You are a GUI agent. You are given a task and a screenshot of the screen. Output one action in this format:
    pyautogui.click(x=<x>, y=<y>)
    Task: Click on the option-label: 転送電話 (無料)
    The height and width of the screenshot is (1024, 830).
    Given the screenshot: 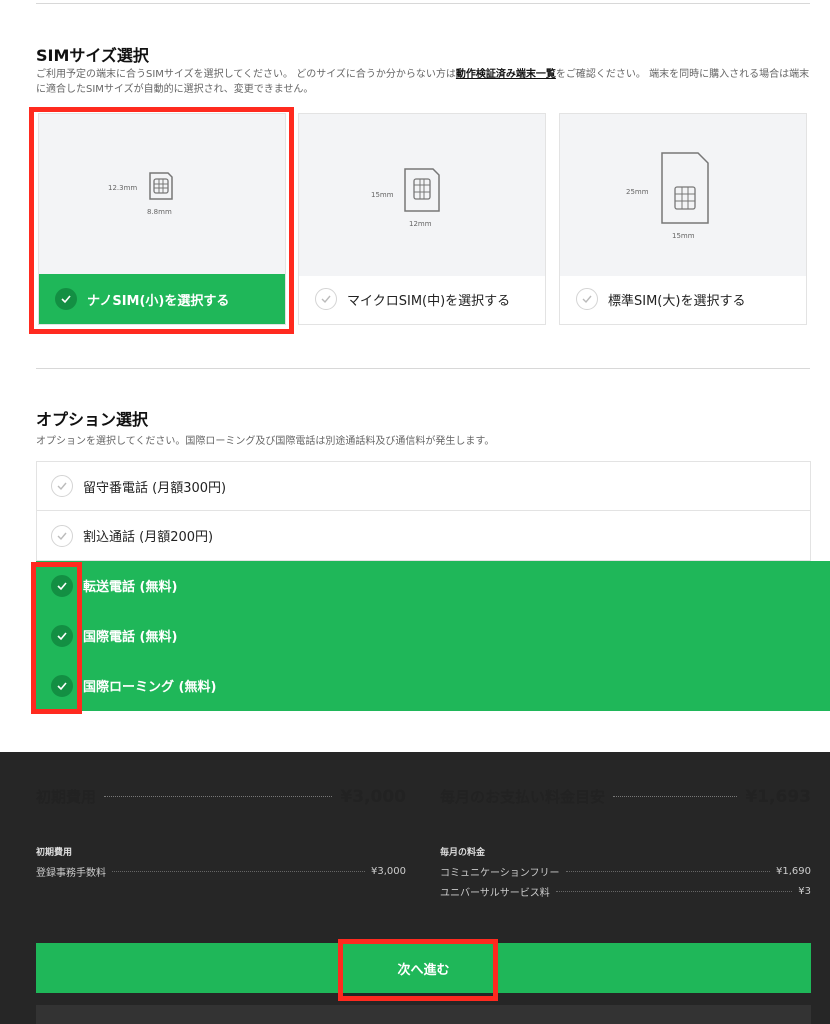 What is the action you would take?
    pyautogui.click(x=130, y=587)
    